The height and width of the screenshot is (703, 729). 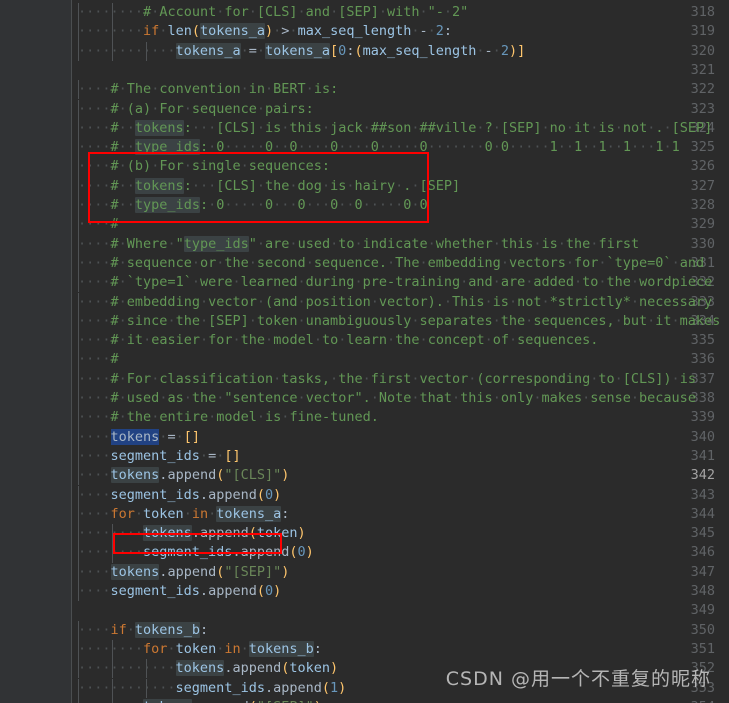 I want to click on code-line: ····#·the·entire·model·is·fine-tuned., so click(x=228, y=417).